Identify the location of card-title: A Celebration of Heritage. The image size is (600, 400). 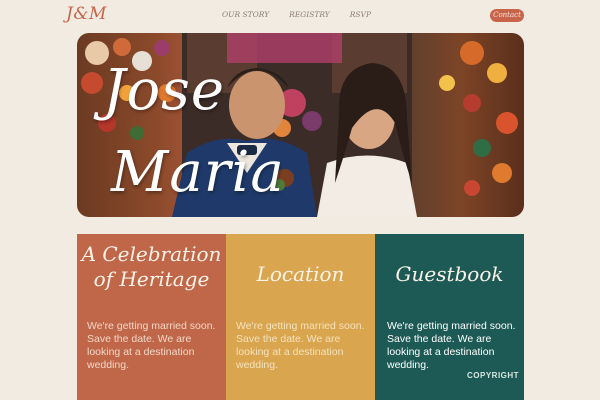
(151, 267).